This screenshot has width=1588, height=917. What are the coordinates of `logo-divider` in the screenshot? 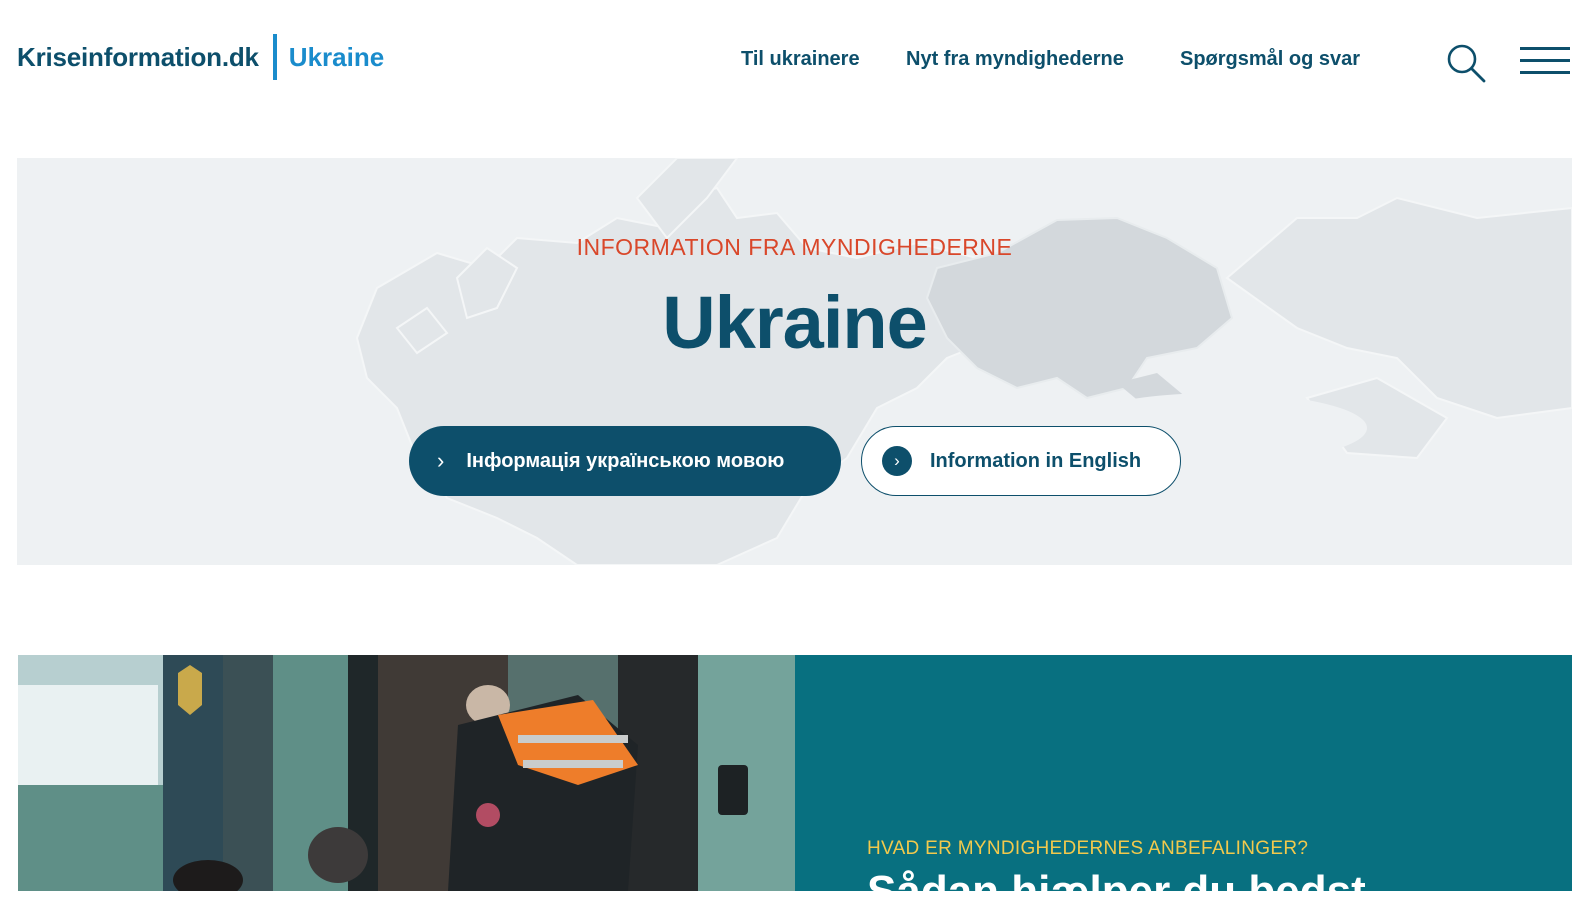 It's located at (274, 57).